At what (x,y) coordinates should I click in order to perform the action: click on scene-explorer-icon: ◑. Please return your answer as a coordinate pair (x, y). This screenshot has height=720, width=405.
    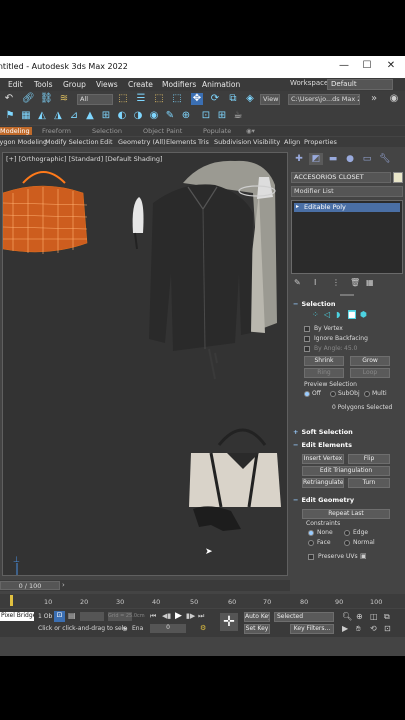
    Looking at the image, I should click on (138, 116).